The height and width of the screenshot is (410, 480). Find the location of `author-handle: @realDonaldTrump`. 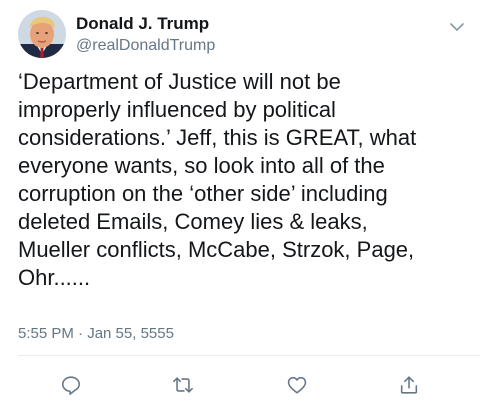

author-handle: @realDonaldTrump is located at coordinates (241, 46).